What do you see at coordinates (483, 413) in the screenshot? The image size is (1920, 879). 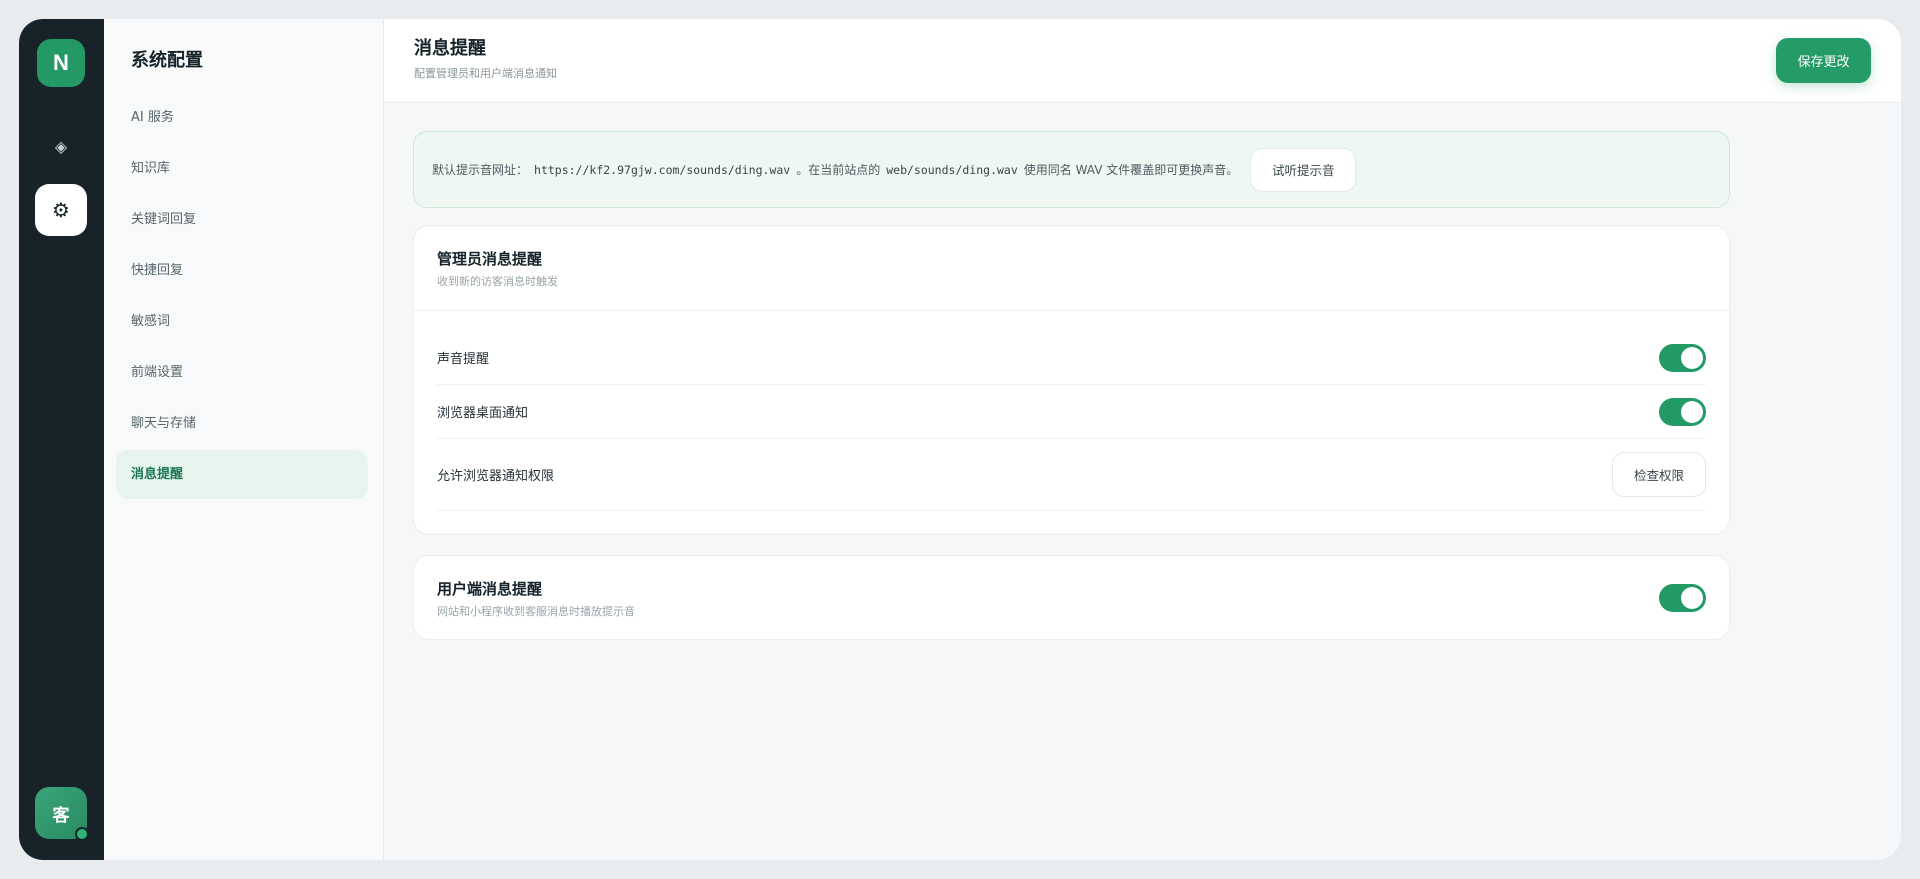 I see `desktop-notification-label: 浏览器桌面通知` at bounding box center [483, 413].